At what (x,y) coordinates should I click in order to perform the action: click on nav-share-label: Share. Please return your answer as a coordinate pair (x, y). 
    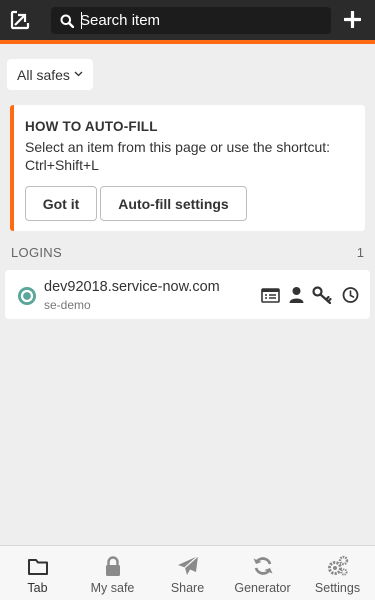
    Looking at the image, I should click on (187, 588).